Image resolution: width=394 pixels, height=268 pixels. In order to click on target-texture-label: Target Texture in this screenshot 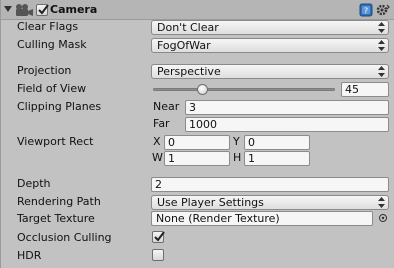, I will do `click(56, 218)`.